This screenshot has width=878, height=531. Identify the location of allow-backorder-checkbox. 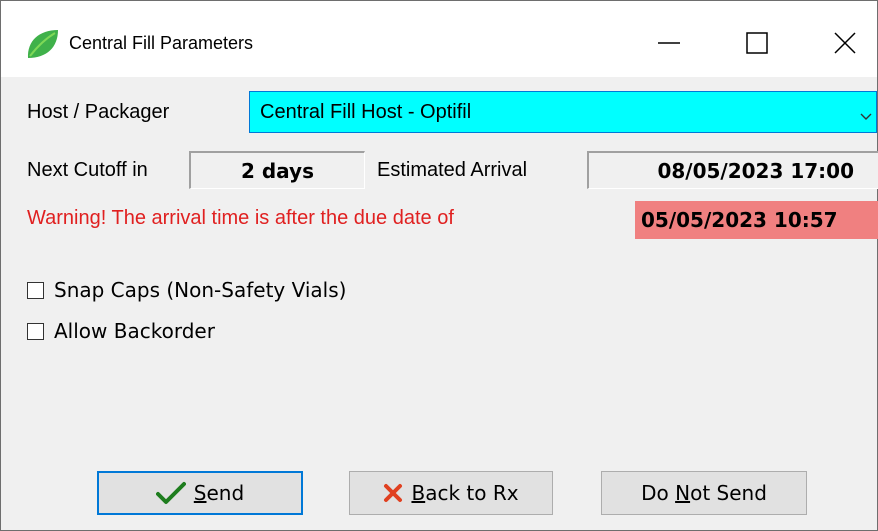
(35, 331).